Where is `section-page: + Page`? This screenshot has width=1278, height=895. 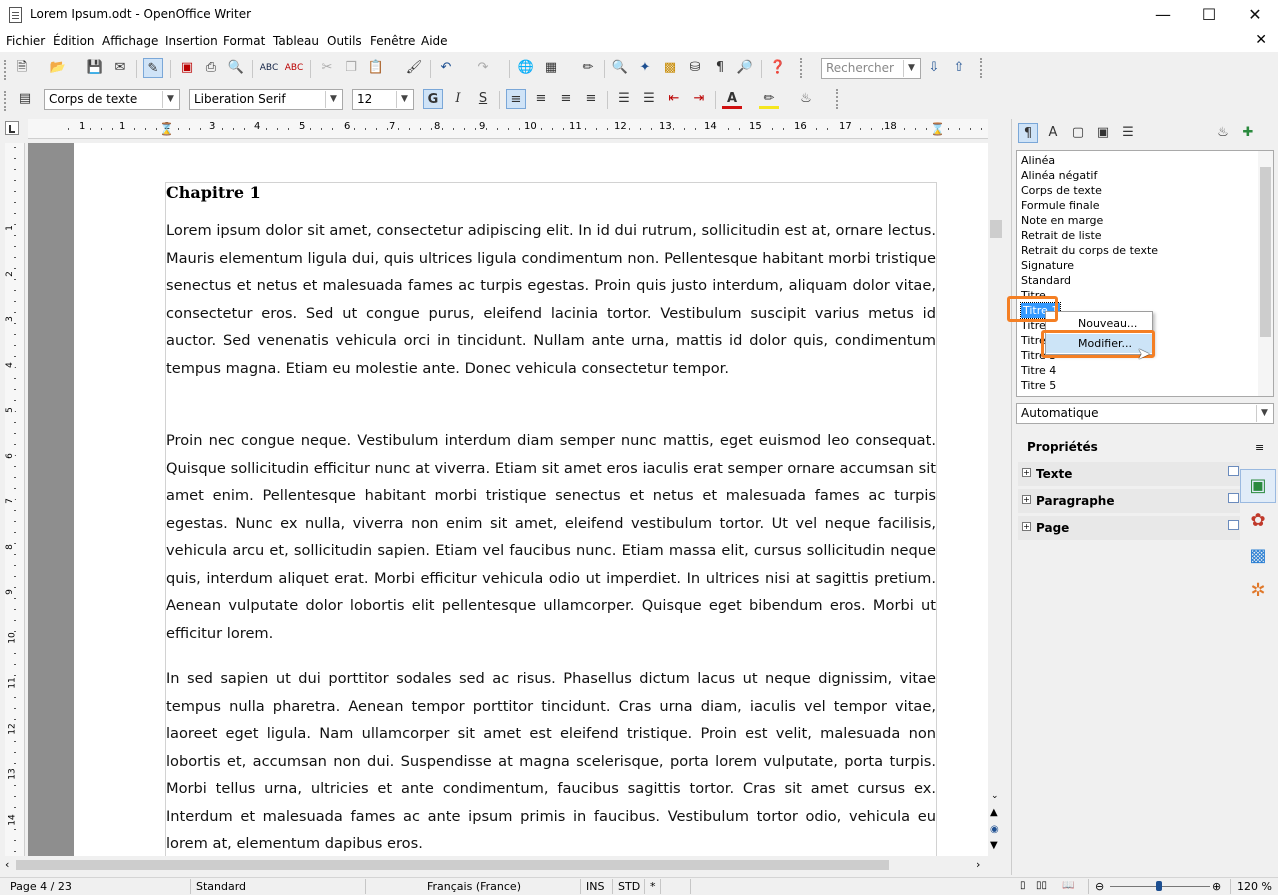
section-page: + Page is located at coordinates (1129, 528).